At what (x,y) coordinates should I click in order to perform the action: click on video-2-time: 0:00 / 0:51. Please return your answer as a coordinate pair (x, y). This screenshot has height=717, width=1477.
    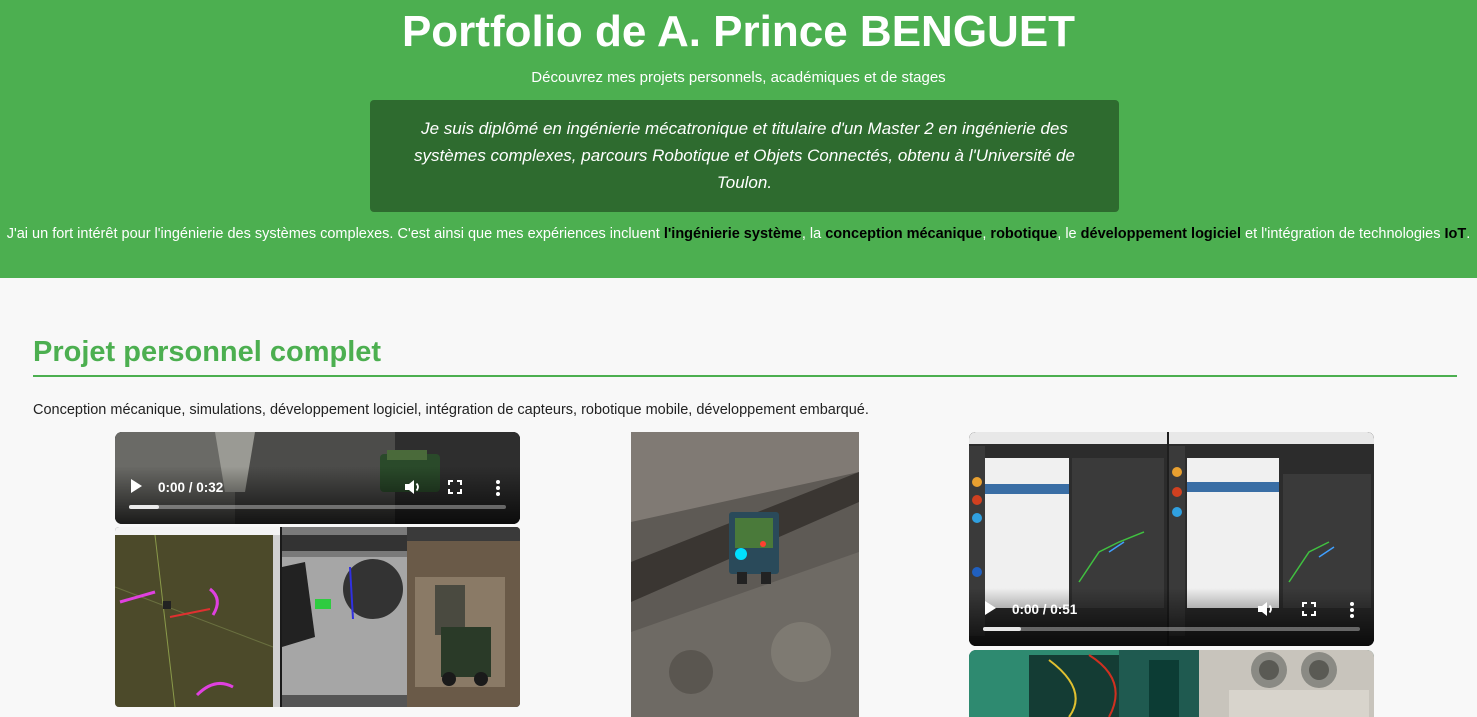
    Looking at the image, I should click on (1045, 609).